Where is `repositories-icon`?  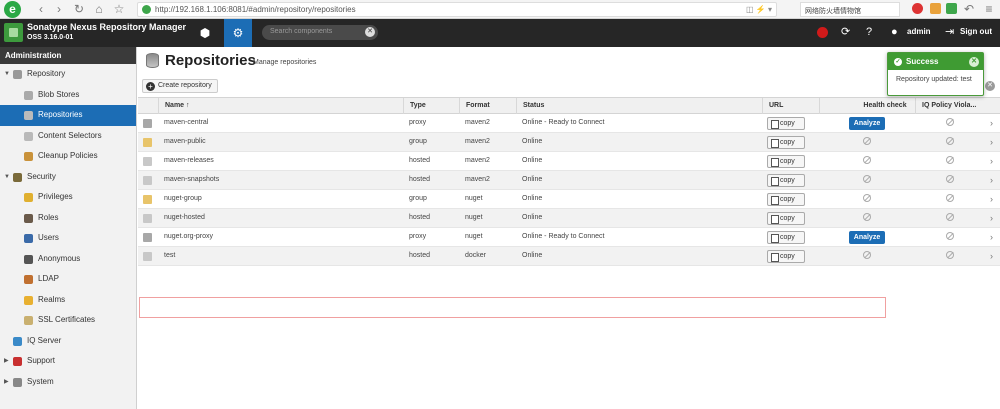 repositories-icon is located at coordinates (28, 115).